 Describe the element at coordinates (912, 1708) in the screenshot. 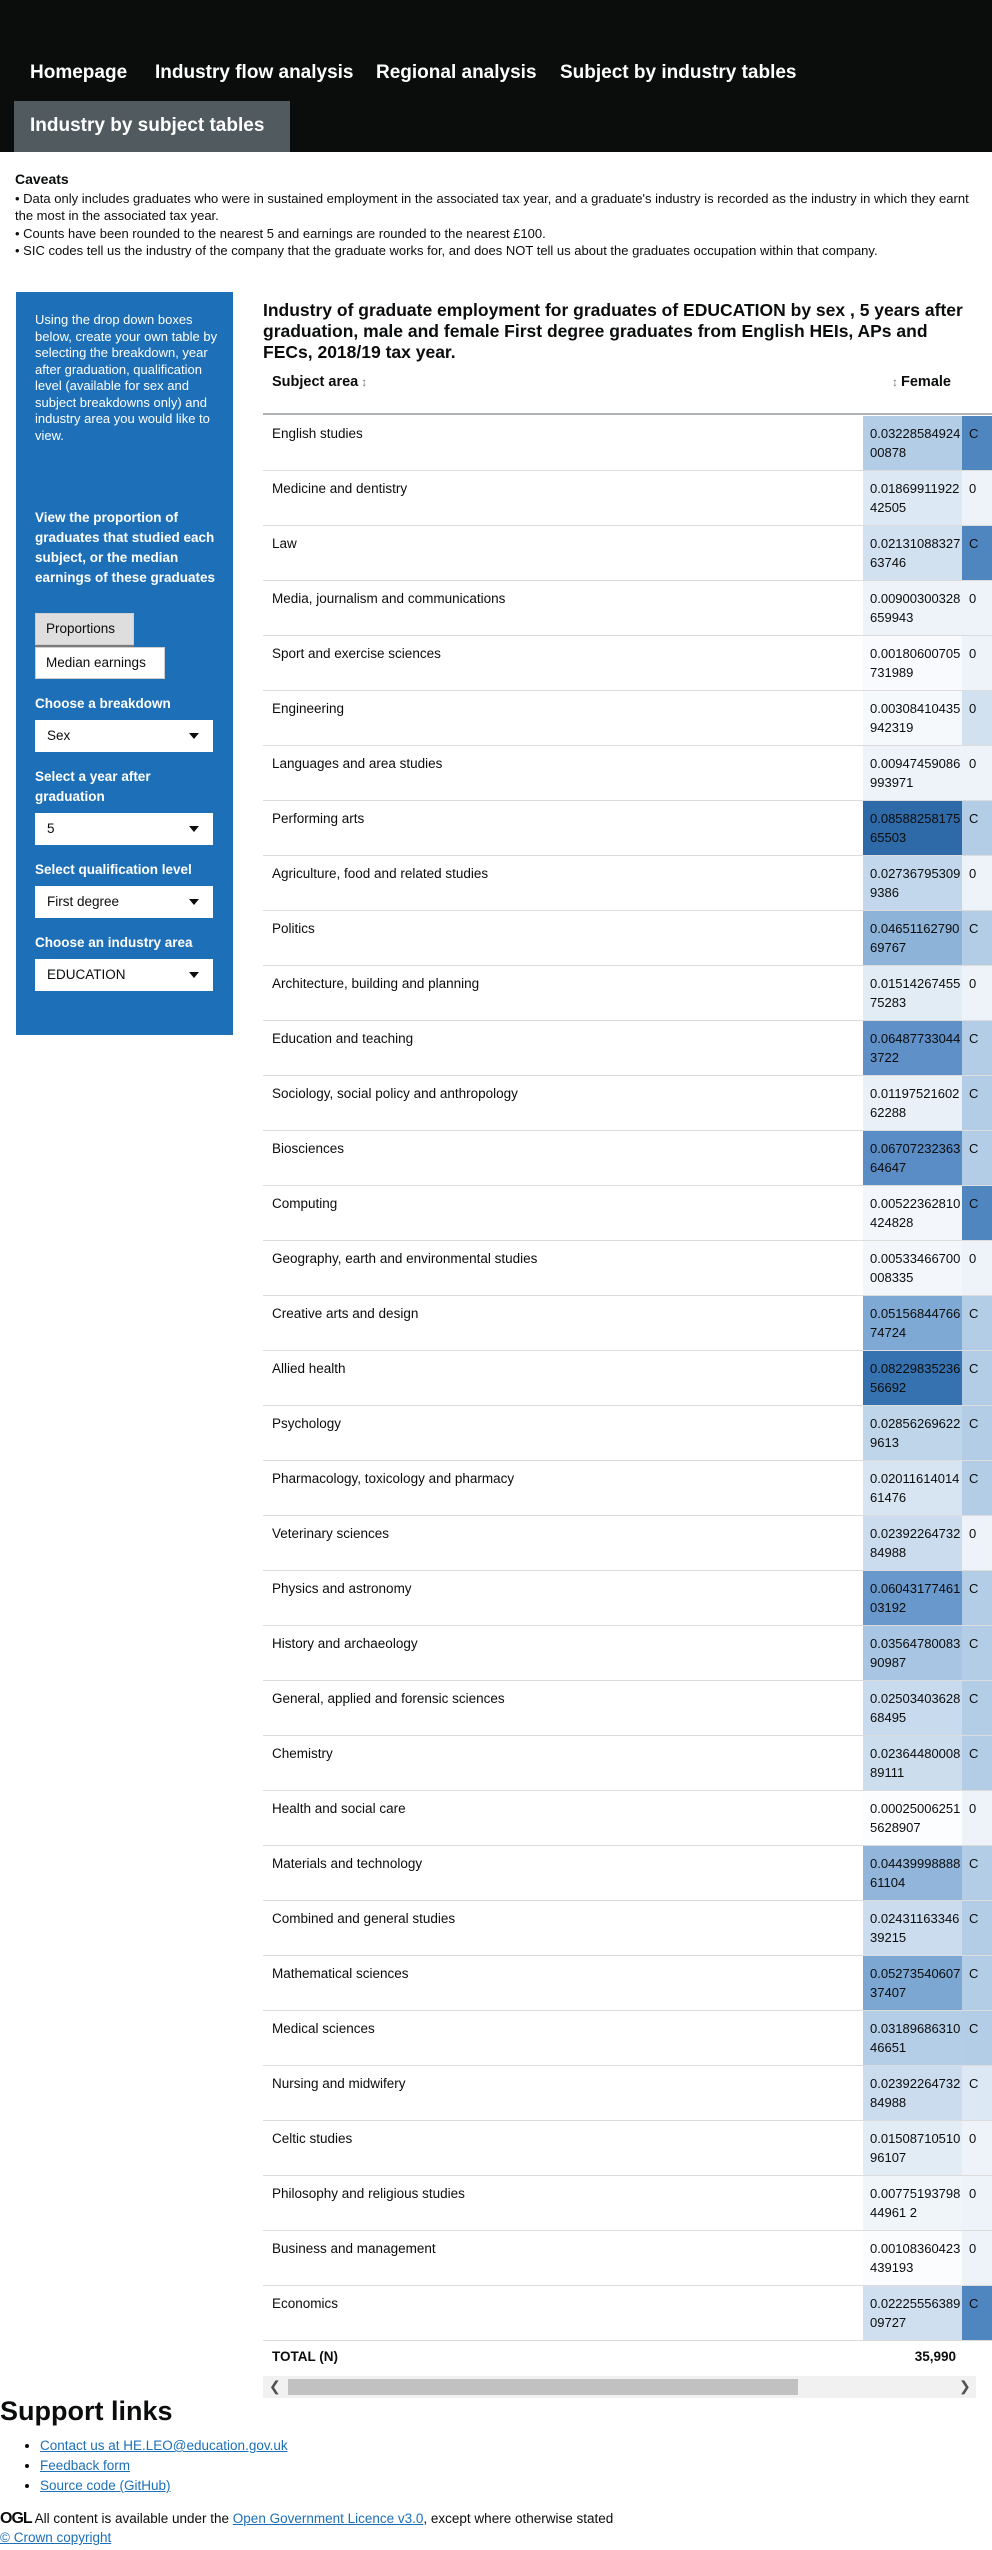

I see `female-proportion-cell: 0.0250340362868495` at that location.